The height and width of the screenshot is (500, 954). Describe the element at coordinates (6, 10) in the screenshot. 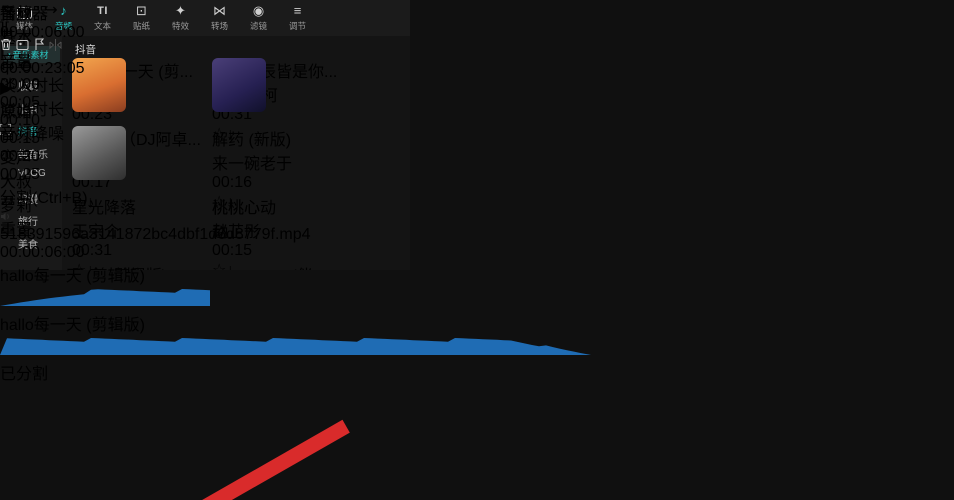

I see `select-tool-icon: ↖` at that location.